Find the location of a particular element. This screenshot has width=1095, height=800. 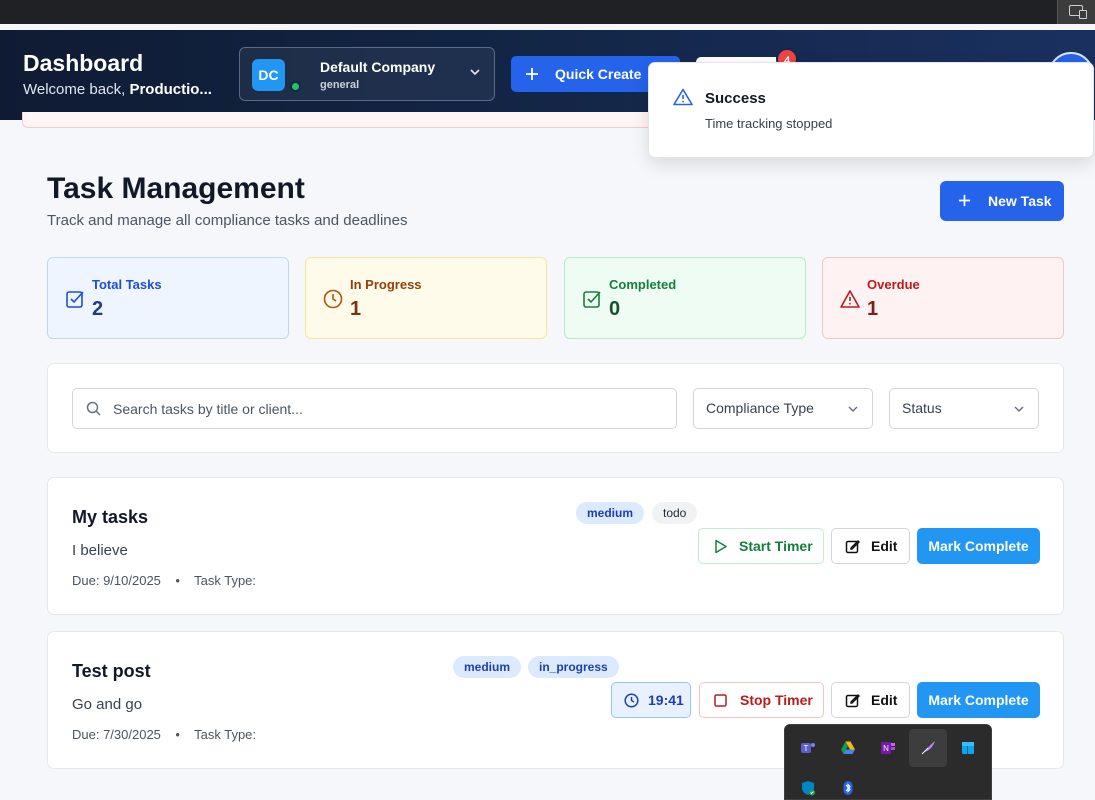

new-task-label: New Task is located at coordinates (1020, 201).